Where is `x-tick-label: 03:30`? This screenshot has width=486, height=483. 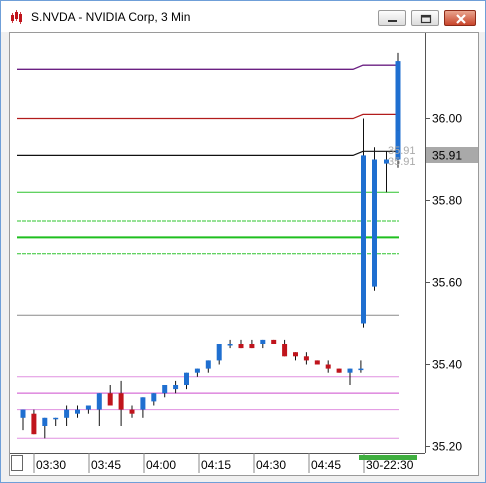
x-tick-label: 03:30 is located at coordinates (51, 465).